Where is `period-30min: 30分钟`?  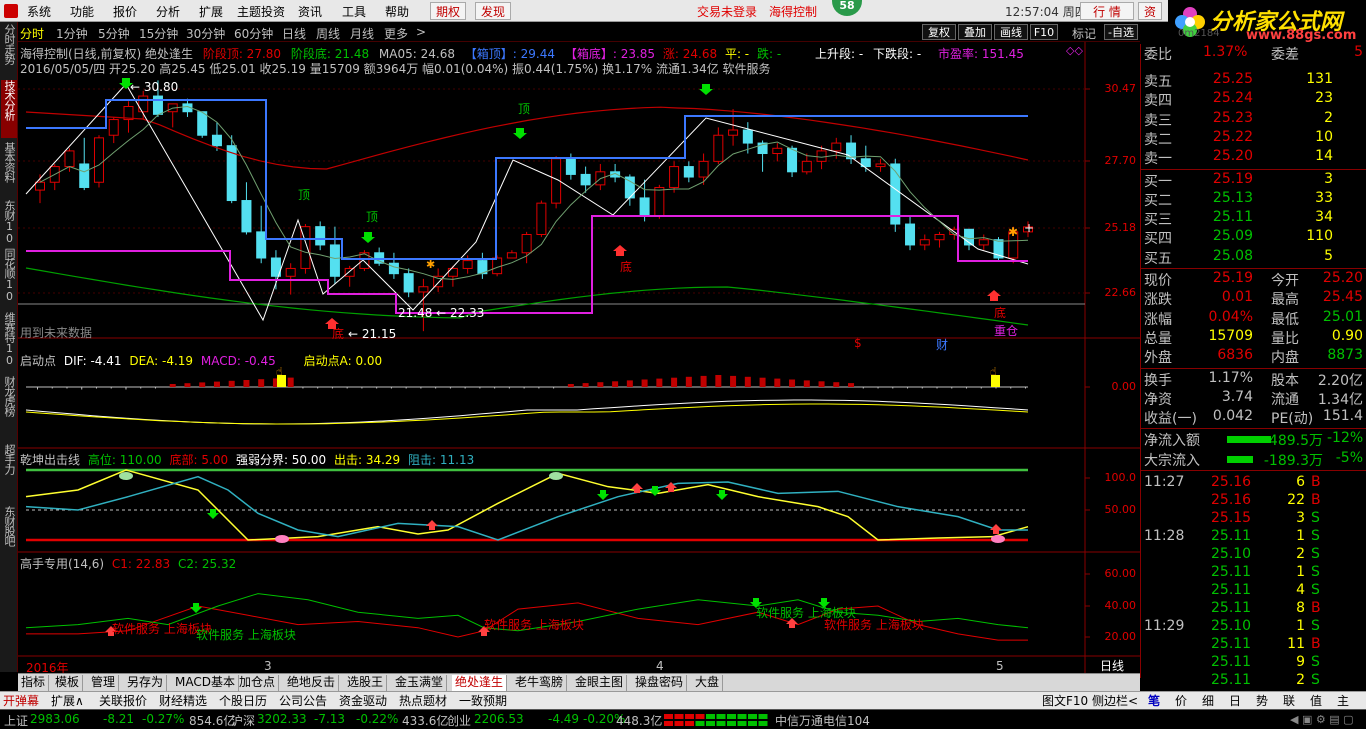 period-30min: 30分钟 is located at coordinates (205, 33).